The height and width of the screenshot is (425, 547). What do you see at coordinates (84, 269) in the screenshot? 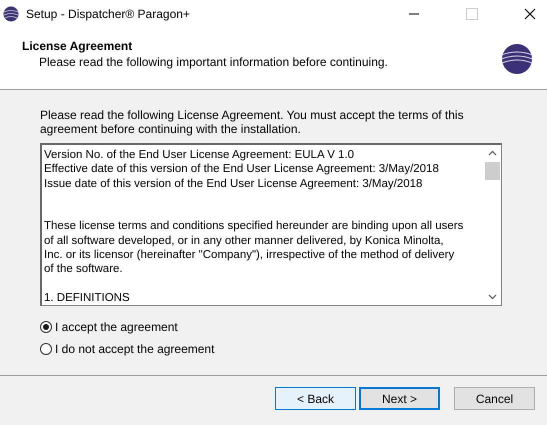
I see `license-line: of the software.` at bounding box center [84, 269].